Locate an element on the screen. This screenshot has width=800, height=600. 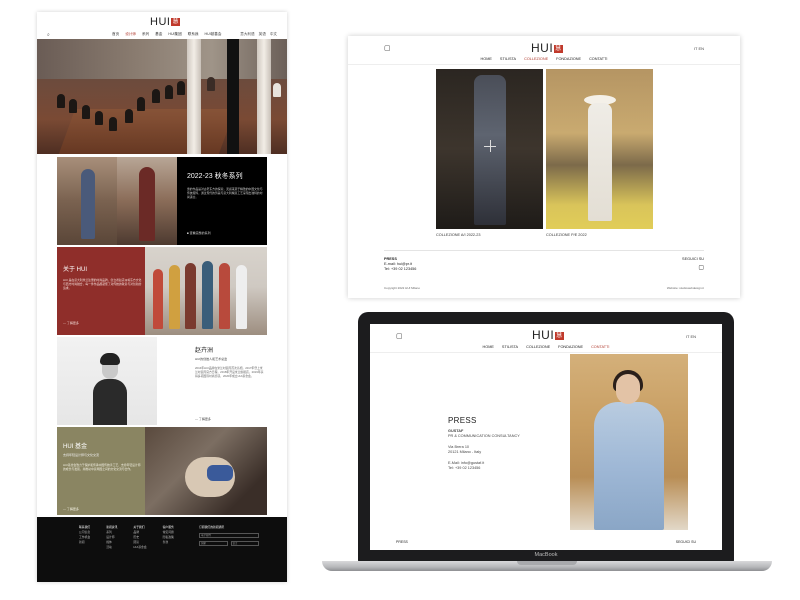
card-caption: COLLEZIONE P/E 2022 is located at coordinates (566, 235).